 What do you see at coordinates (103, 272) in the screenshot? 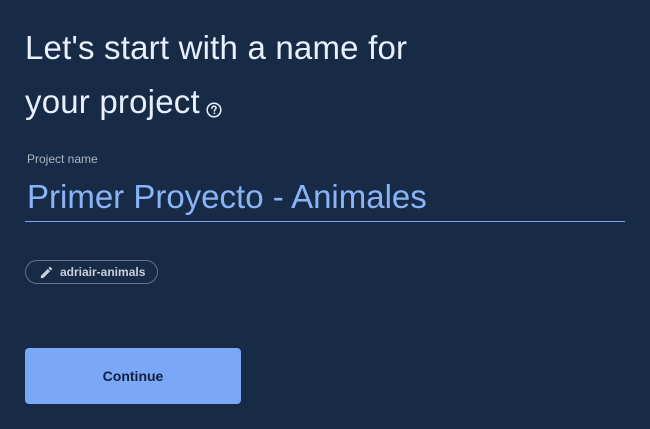
I see `project-id-label: adriair-animals` at bounding box center [103, 272].